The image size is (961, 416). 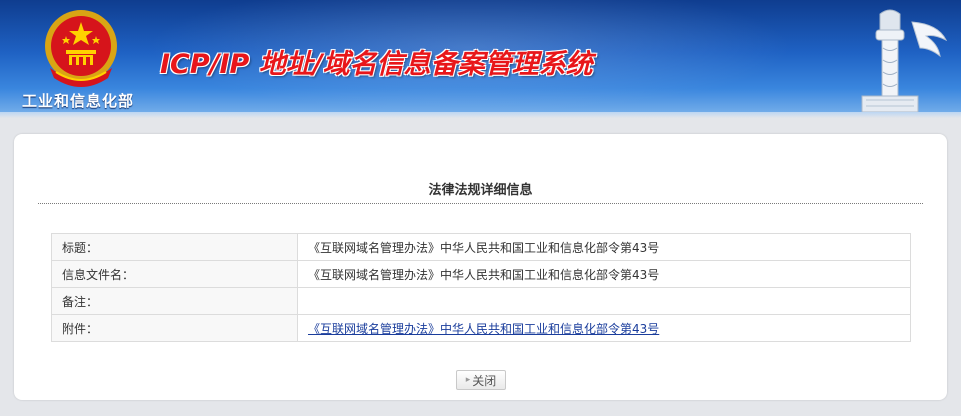 I want to click on huabiao-pillar-icon, so click(x=904, y=61).